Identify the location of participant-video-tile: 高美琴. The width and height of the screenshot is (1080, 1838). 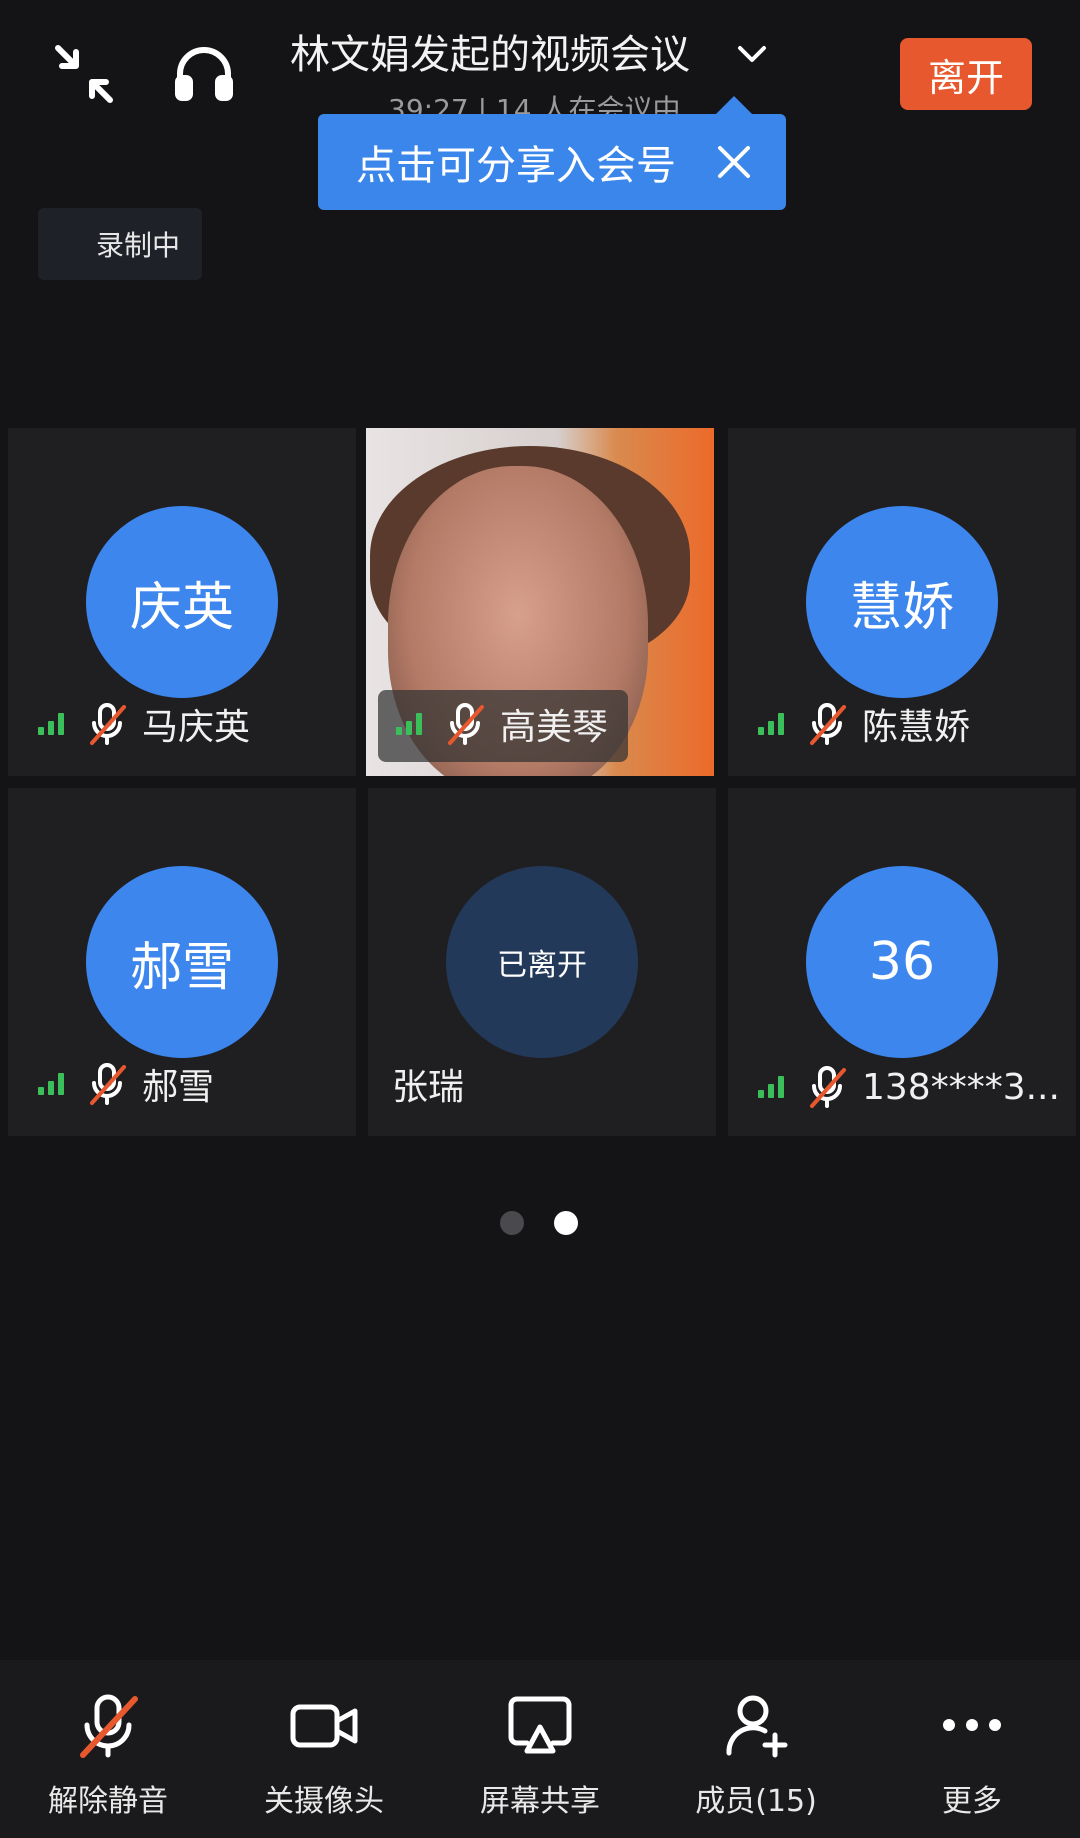
(540, 602).